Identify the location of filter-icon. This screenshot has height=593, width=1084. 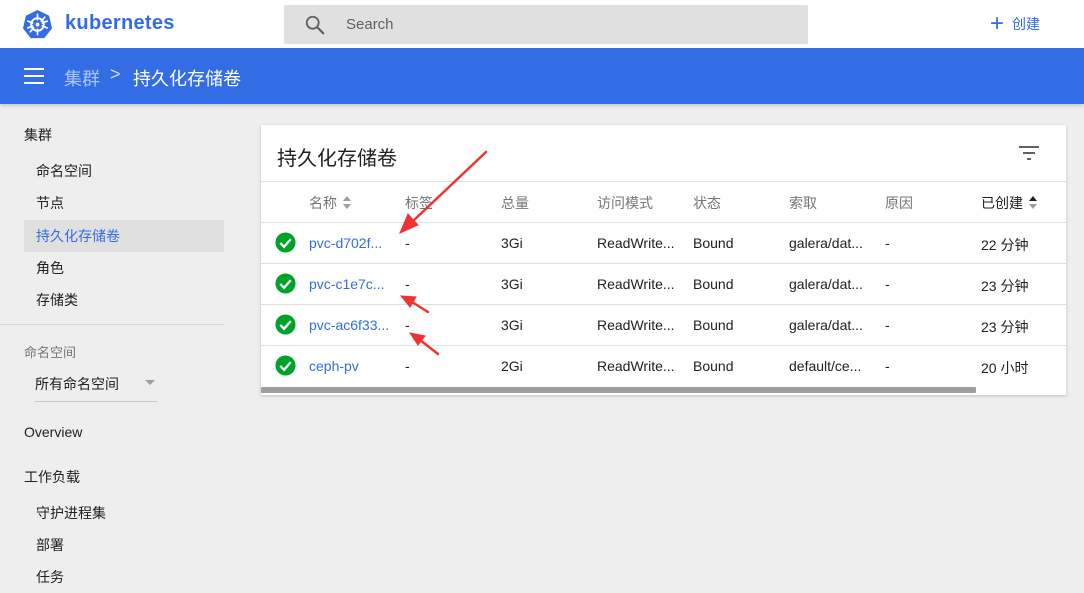
(1029, 153).